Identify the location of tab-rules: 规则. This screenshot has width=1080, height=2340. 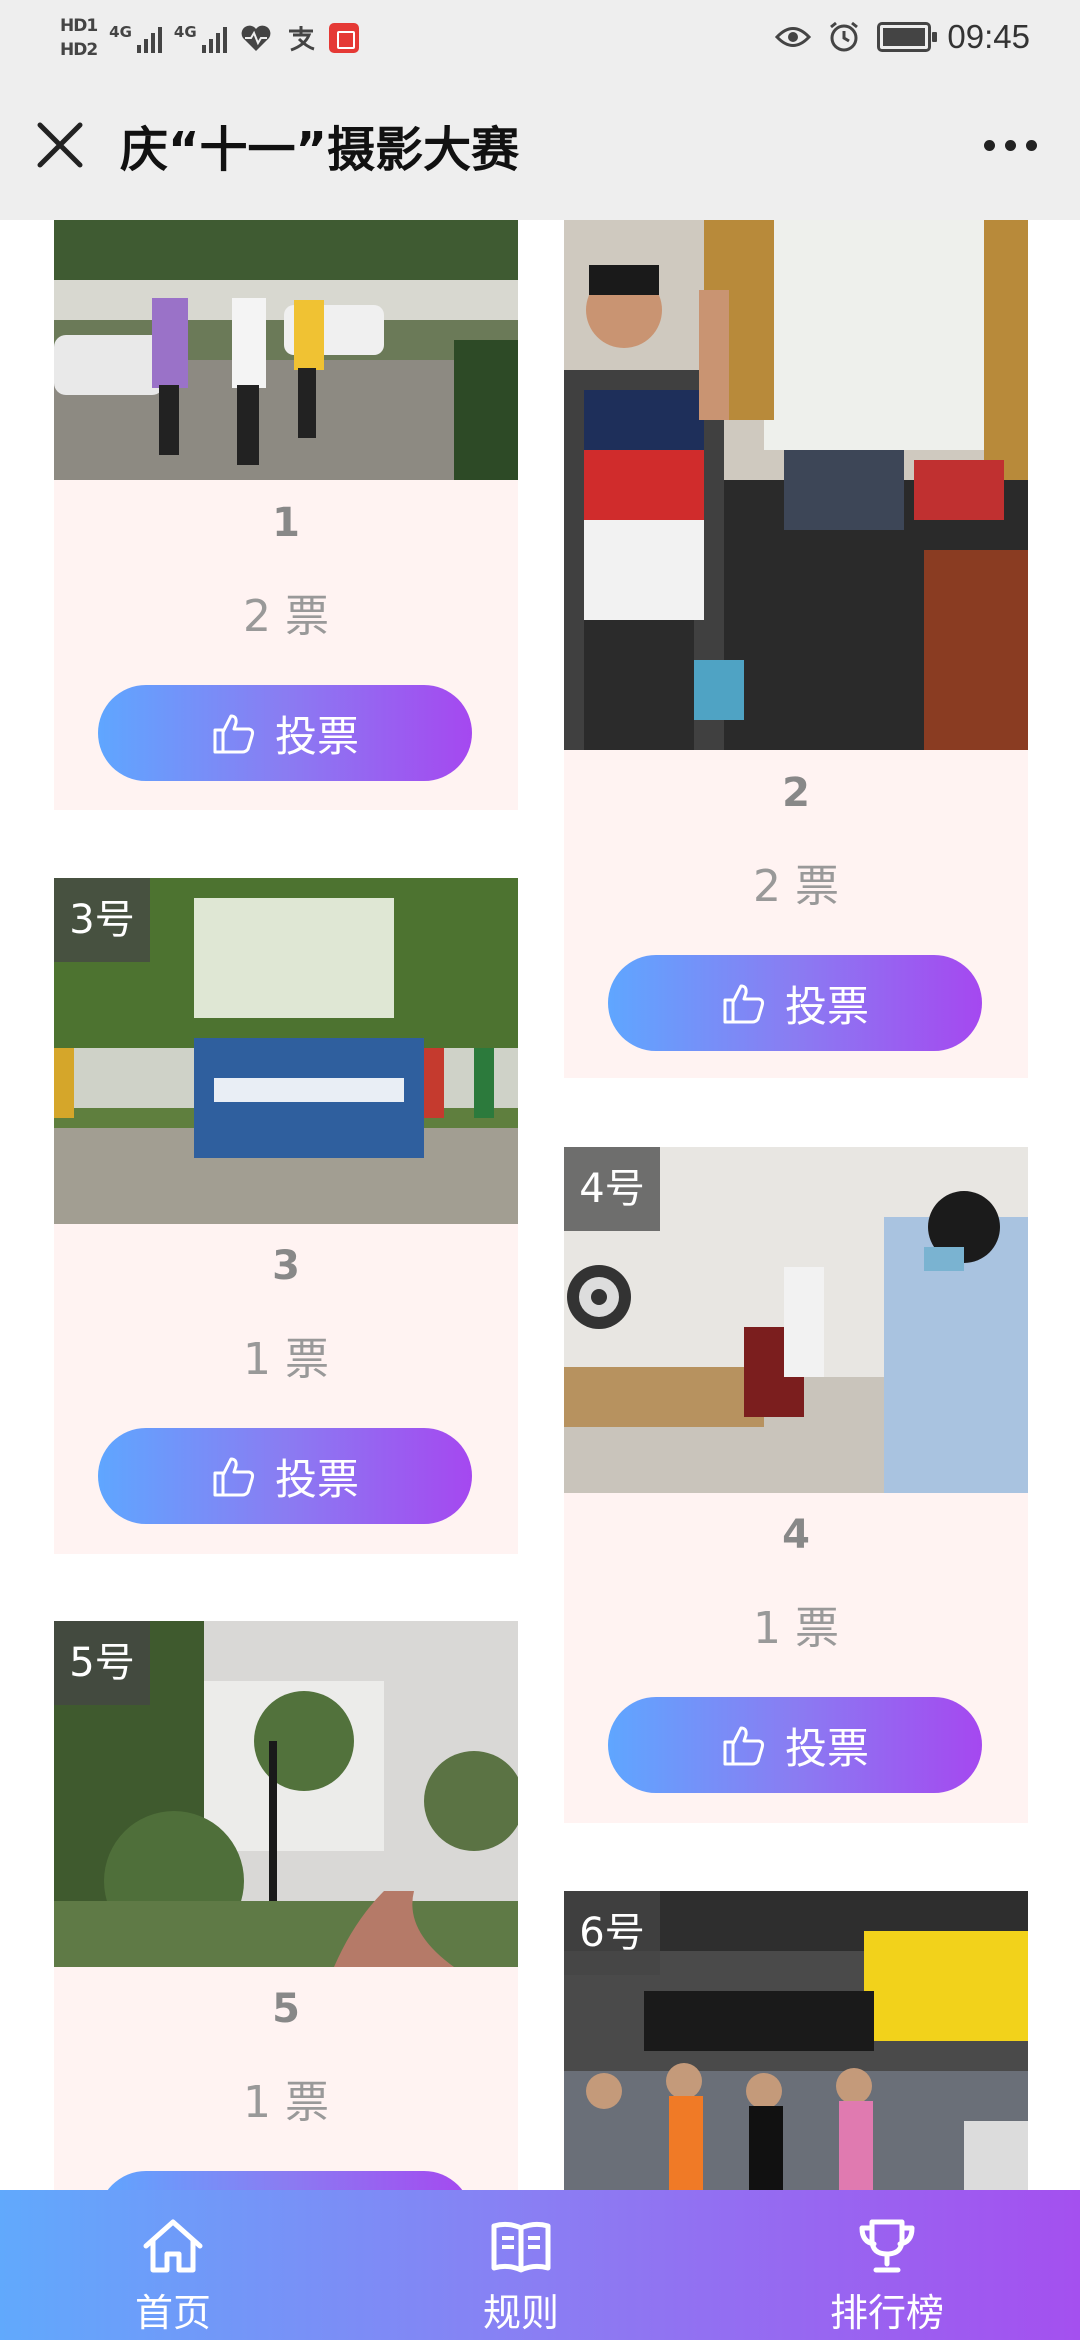
(521, 2265).